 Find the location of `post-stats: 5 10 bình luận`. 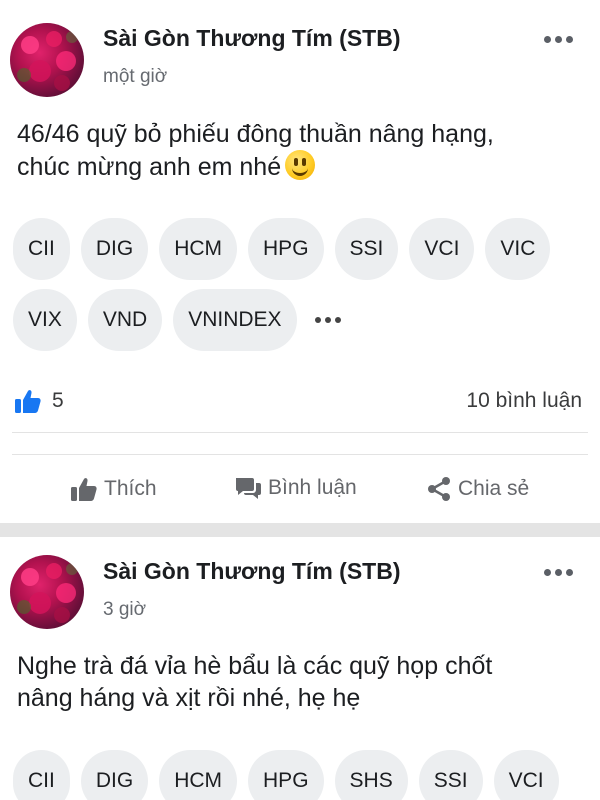

post-stats: 5 10 bình luận is located at coordinates (298, 401).